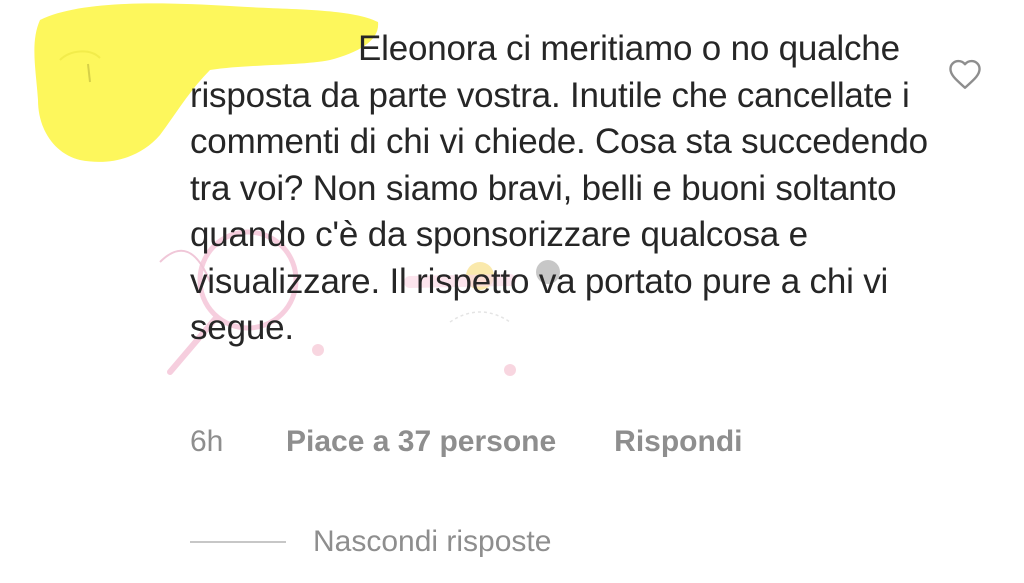  What do you see at coordinates (207, 441) in the screenshot?
I see `comment-timestamp: 6h` at bounding box center [207, 441].